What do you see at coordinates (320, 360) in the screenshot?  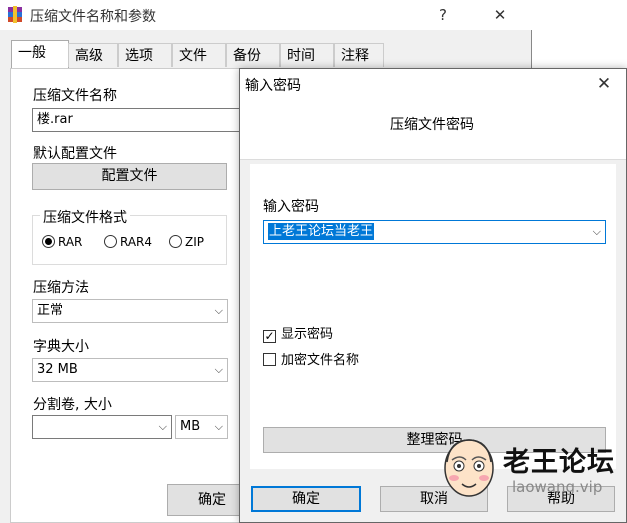 I see `encrypt-names-label: 加密文件名称` at bounding box center [320, 360].